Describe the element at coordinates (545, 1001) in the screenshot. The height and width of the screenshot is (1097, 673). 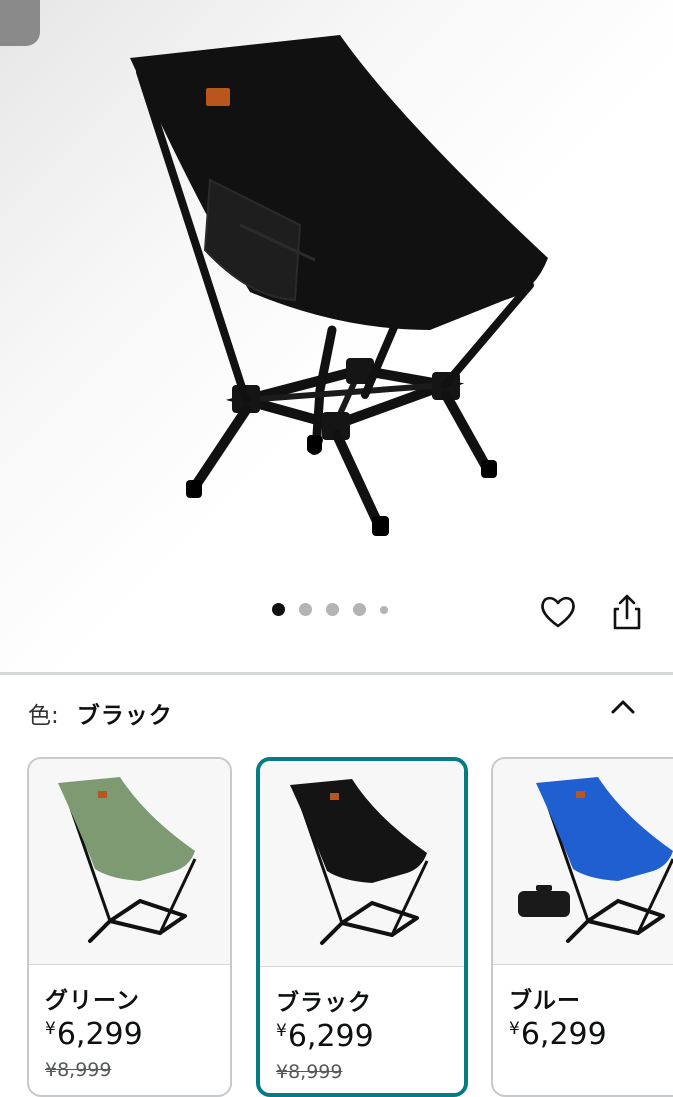
I see `variant-name: ブルー` at that location.